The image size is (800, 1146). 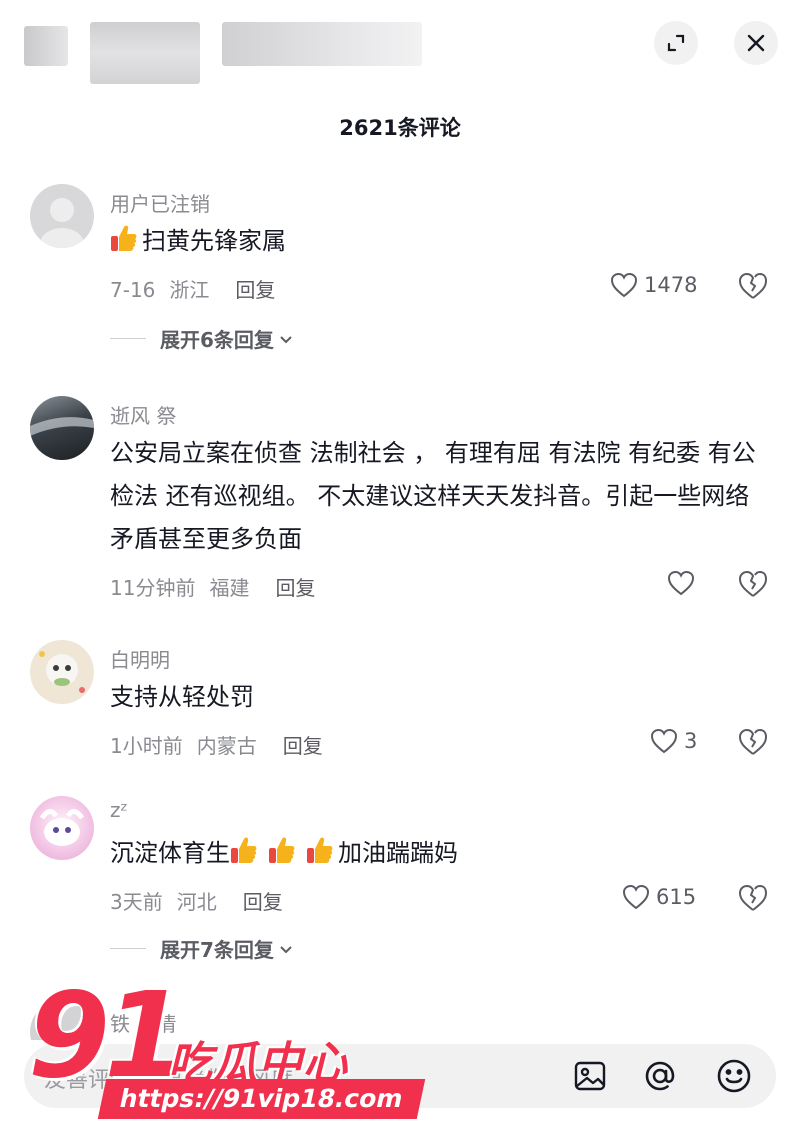 What do you see at coordinates (143, 414) in the screenshot?
I see `username: 逝风 祭` at bounding box center [143, 414].